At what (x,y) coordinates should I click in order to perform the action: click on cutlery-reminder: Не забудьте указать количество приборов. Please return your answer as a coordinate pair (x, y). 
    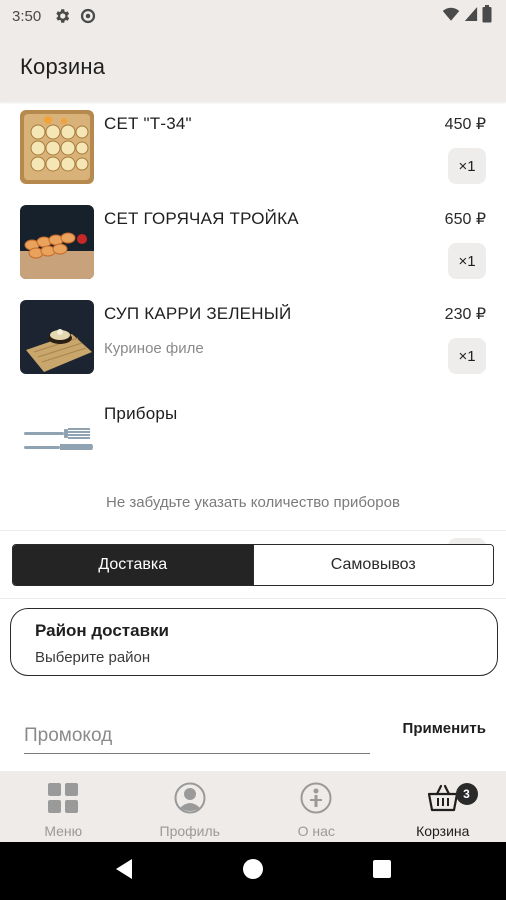
    Looking at the image, I should click on (253, 502).